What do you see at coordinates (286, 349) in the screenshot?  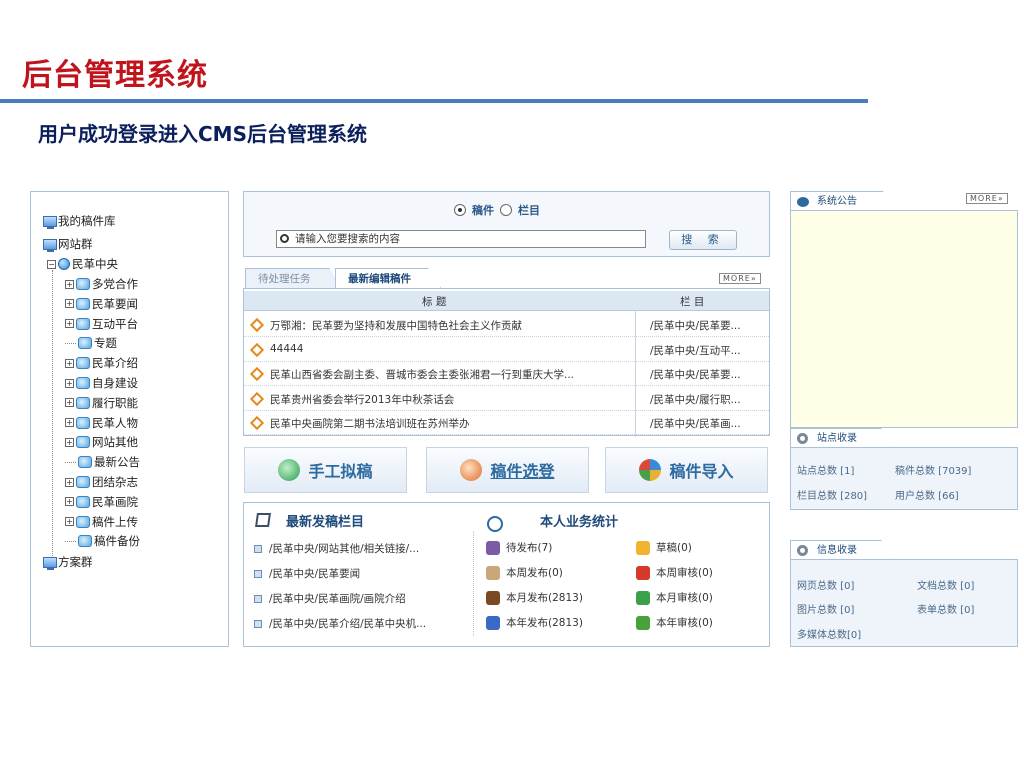 I see `row-title: 44444` at bounding box center [286, 349].